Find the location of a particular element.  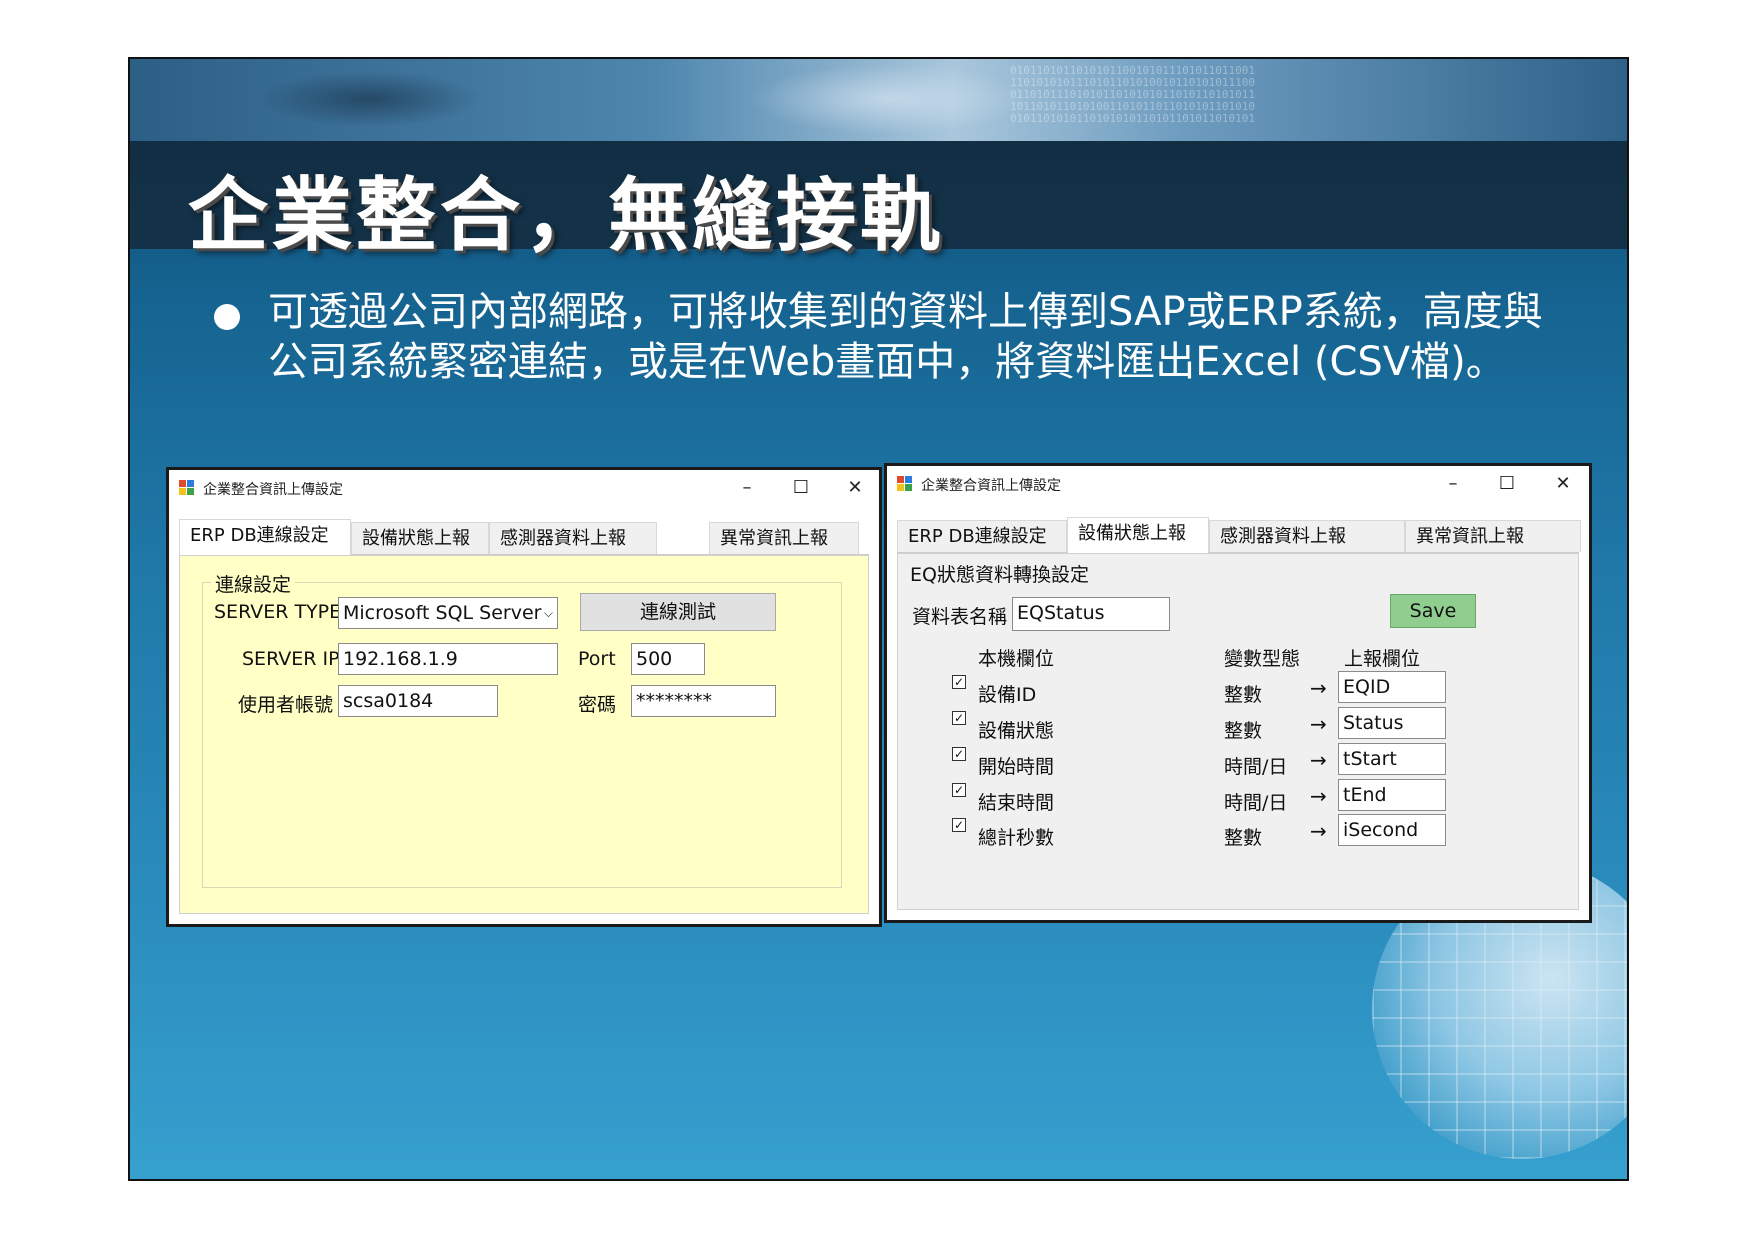

server-ip-label: SERVER IP is located at coordinates (291, 659).